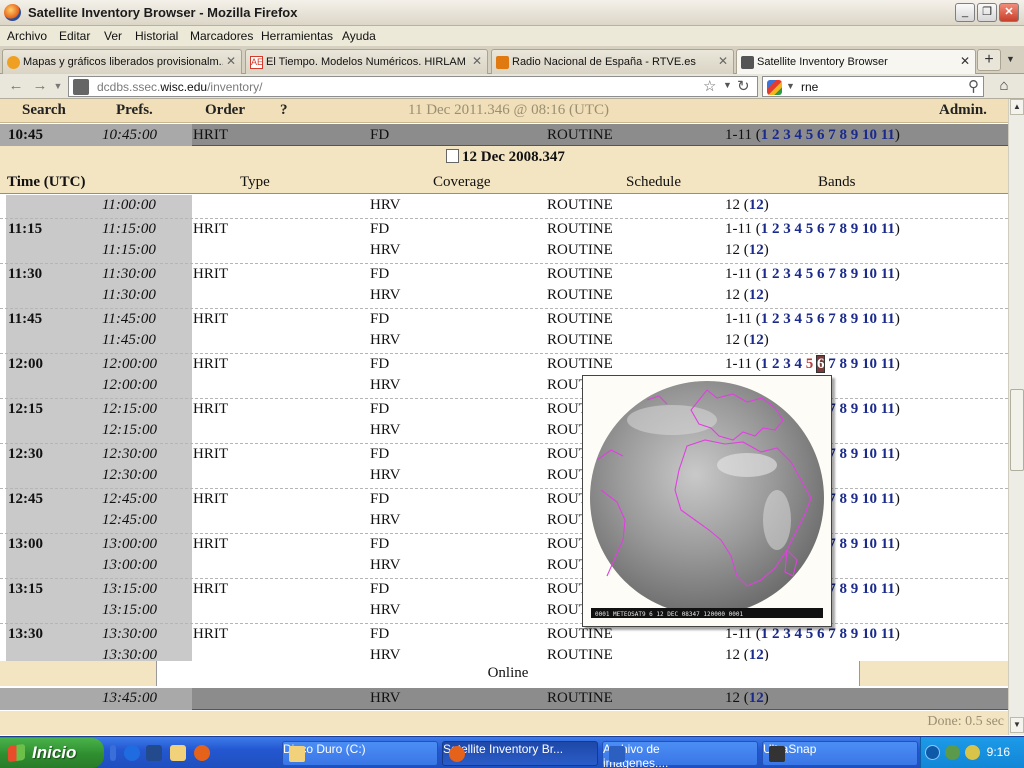 The image size is (1024, 768). Describe the element at coordinates (16, 86) in the screenshot. I see `back-arrow-icon: ←` at that location.